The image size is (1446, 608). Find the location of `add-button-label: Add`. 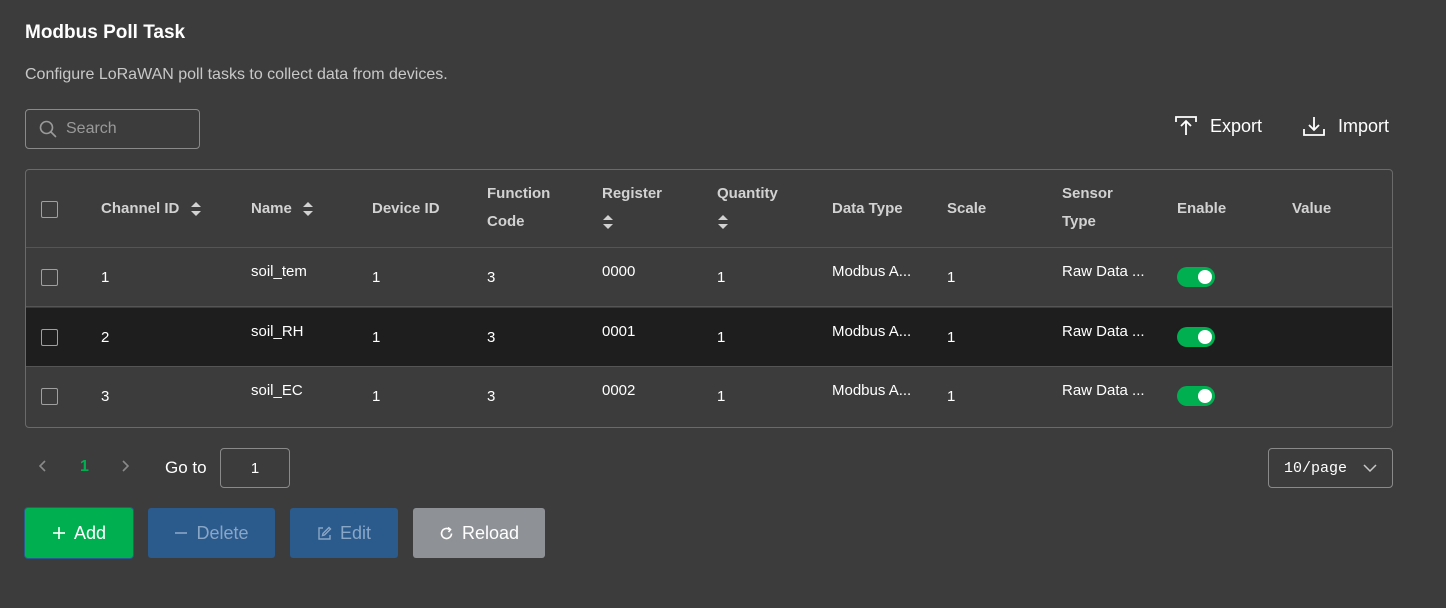

add-button-label: Add is located at coordinates (90, 532).